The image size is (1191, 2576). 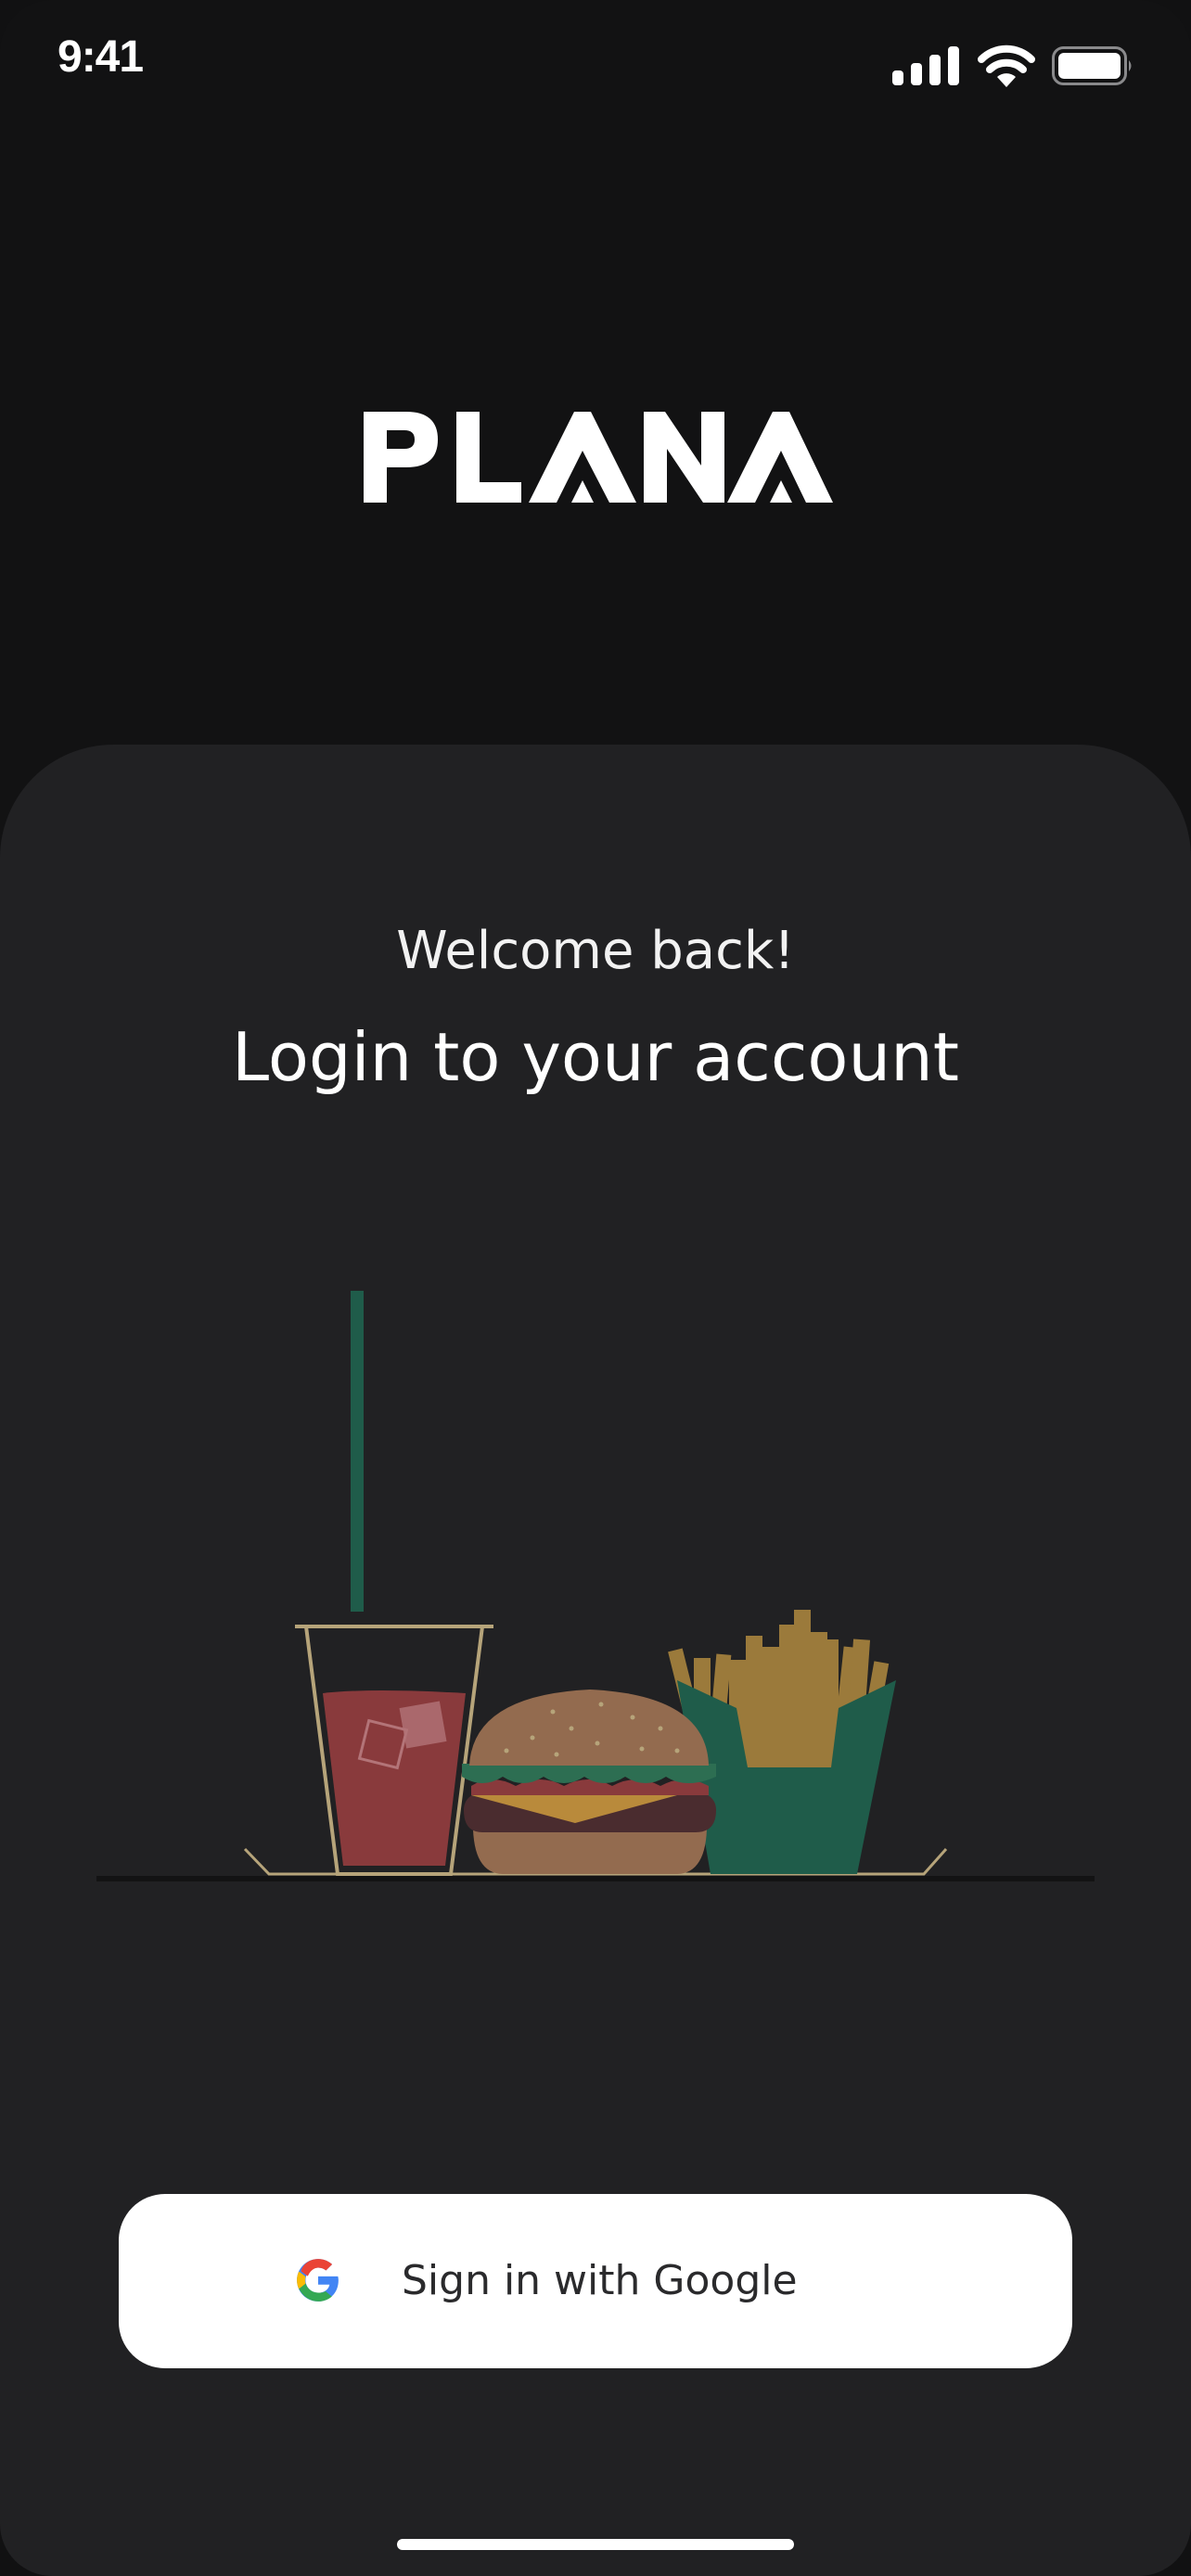 What do you see at coordinates (788, 1738) in the screenshot?
I see `fries-box-lower` at bounding box center [788, 1738].